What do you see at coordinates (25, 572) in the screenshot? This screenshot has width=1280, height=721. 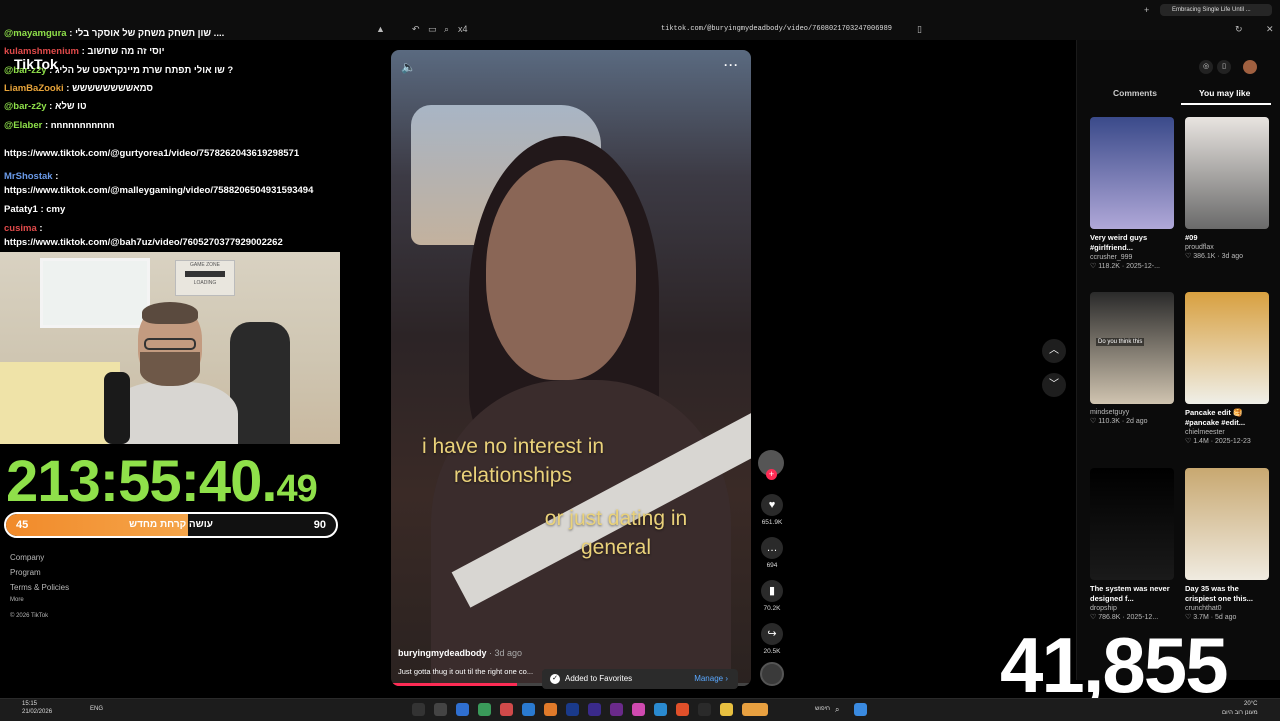 I see `footer-link-program: Program` at bounding box center [25, 572].